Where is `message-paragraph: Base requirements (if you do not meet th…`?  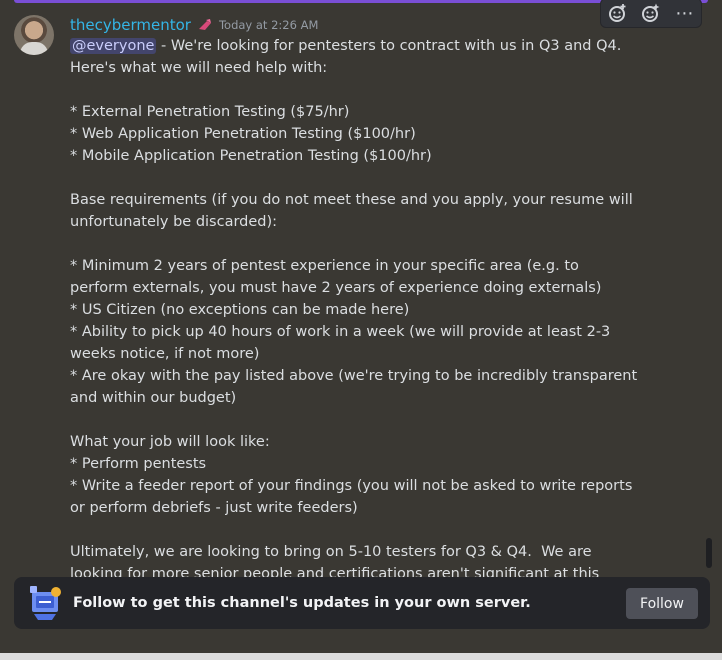 message-paragraph: Base requirements (if you do not meet th… is located at coordinates (354, 211).